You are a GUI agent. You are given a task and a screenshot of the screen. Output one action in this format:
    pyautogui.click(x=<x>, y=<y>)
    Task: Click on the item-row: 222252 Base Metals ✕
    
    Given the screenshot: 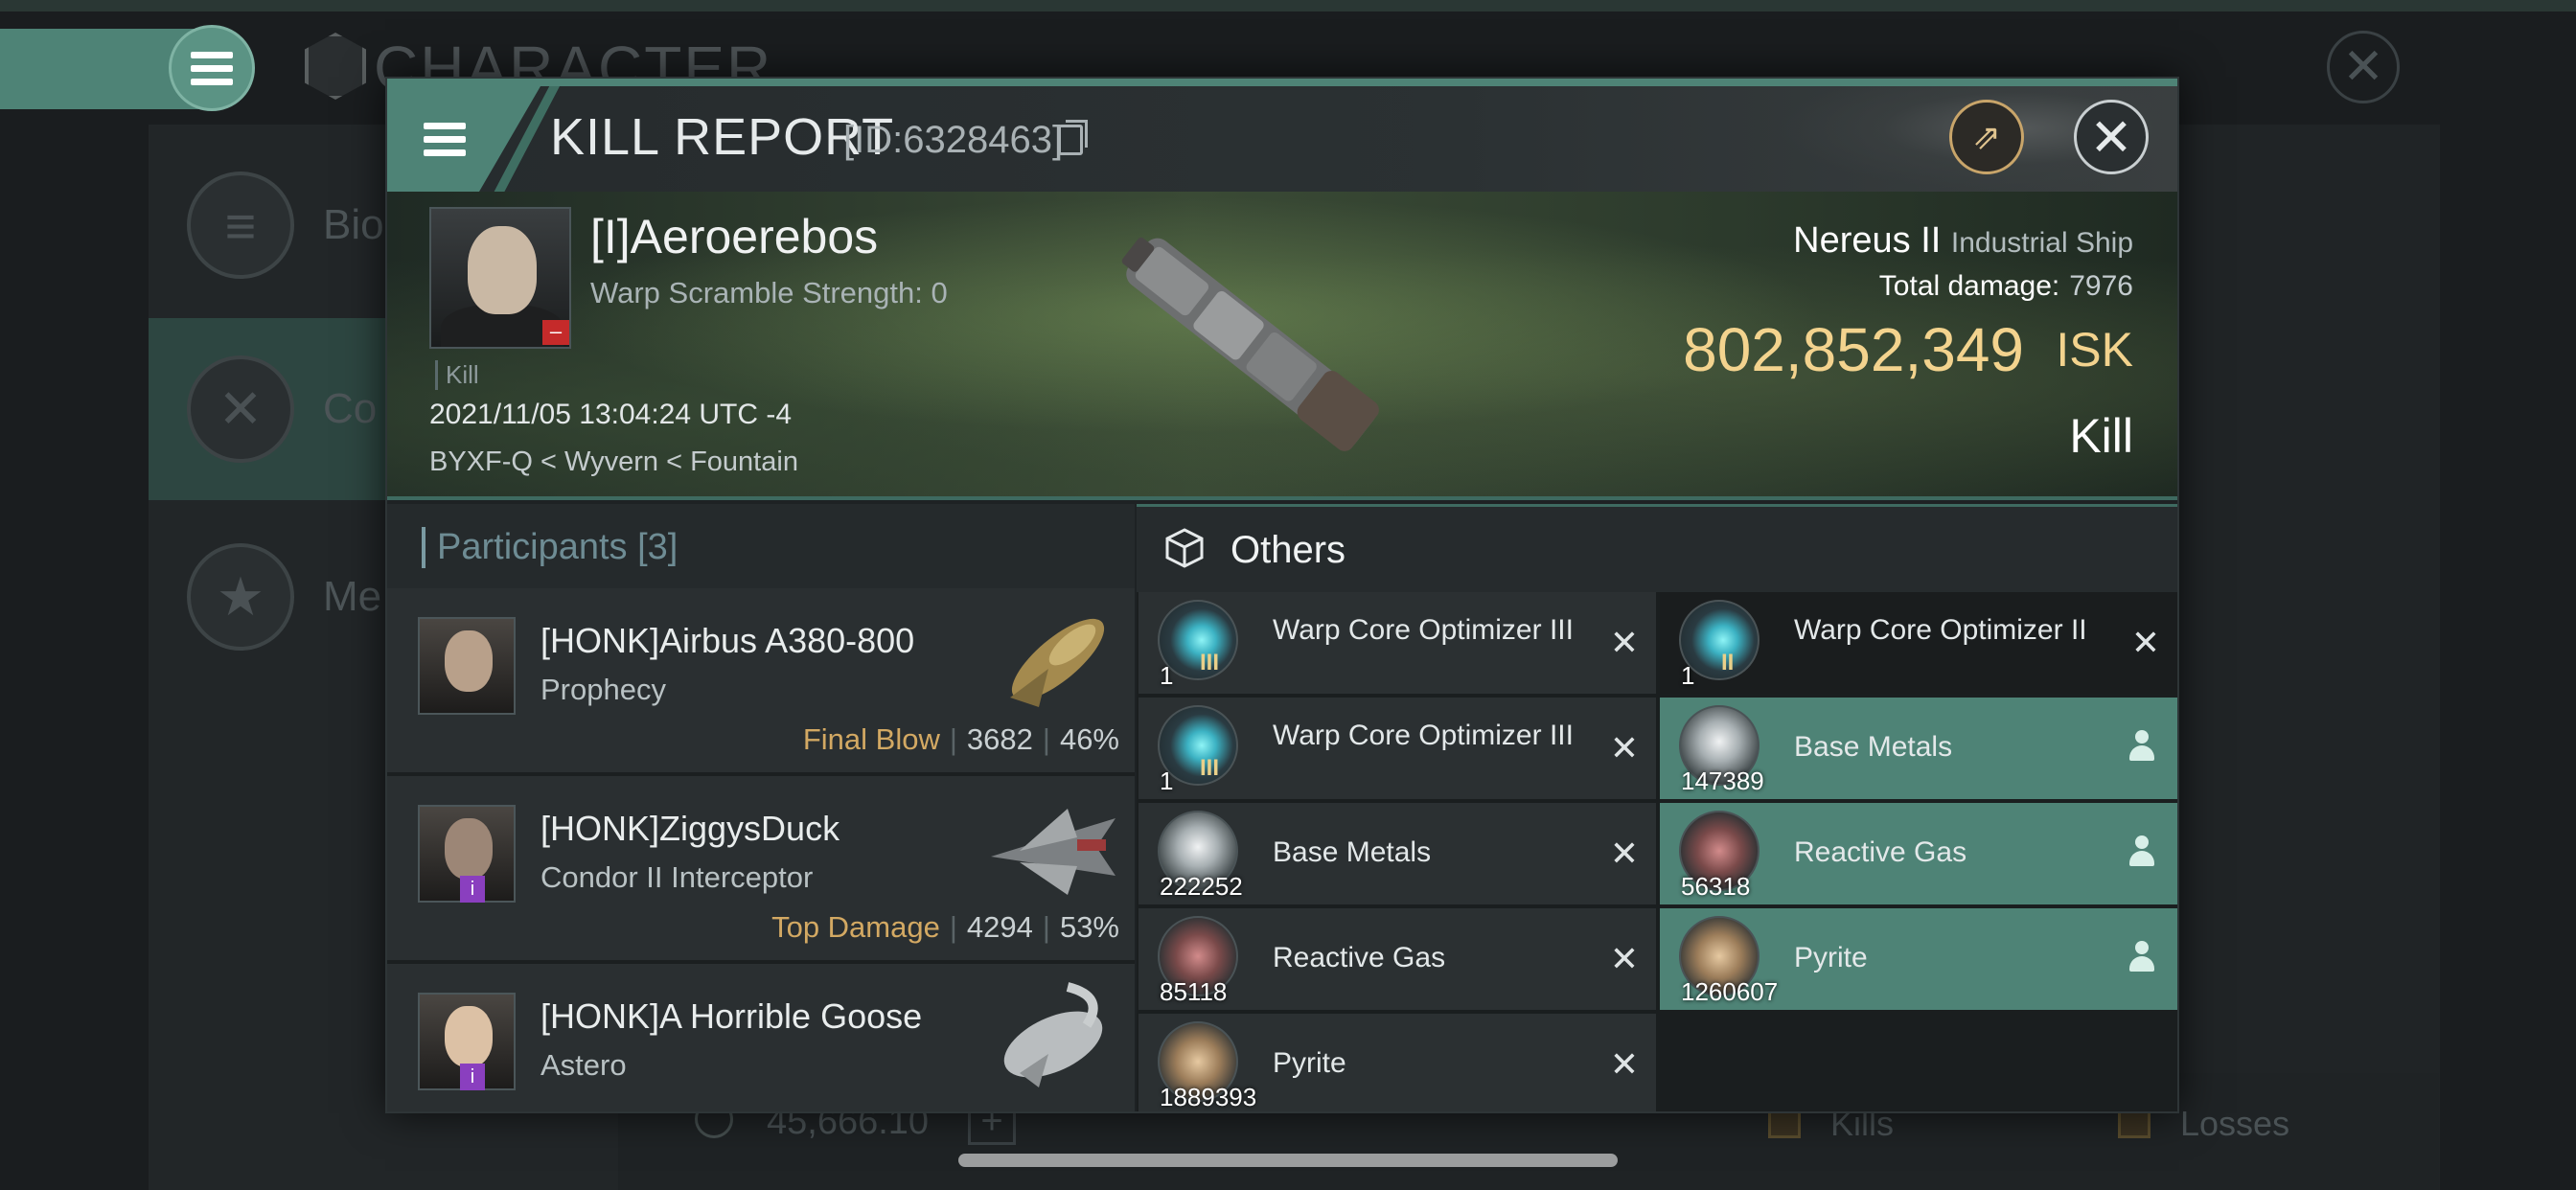 What is the action you would take?
    pyautogui.click(x=1397, y=854)
    